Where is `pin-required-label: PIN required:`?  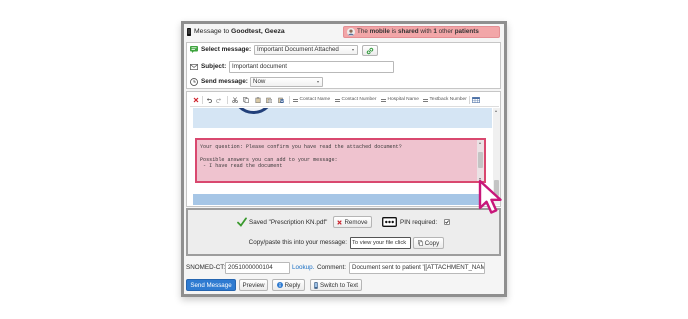
pin-required-label: PIN required: is located at coordinates (419, 222).